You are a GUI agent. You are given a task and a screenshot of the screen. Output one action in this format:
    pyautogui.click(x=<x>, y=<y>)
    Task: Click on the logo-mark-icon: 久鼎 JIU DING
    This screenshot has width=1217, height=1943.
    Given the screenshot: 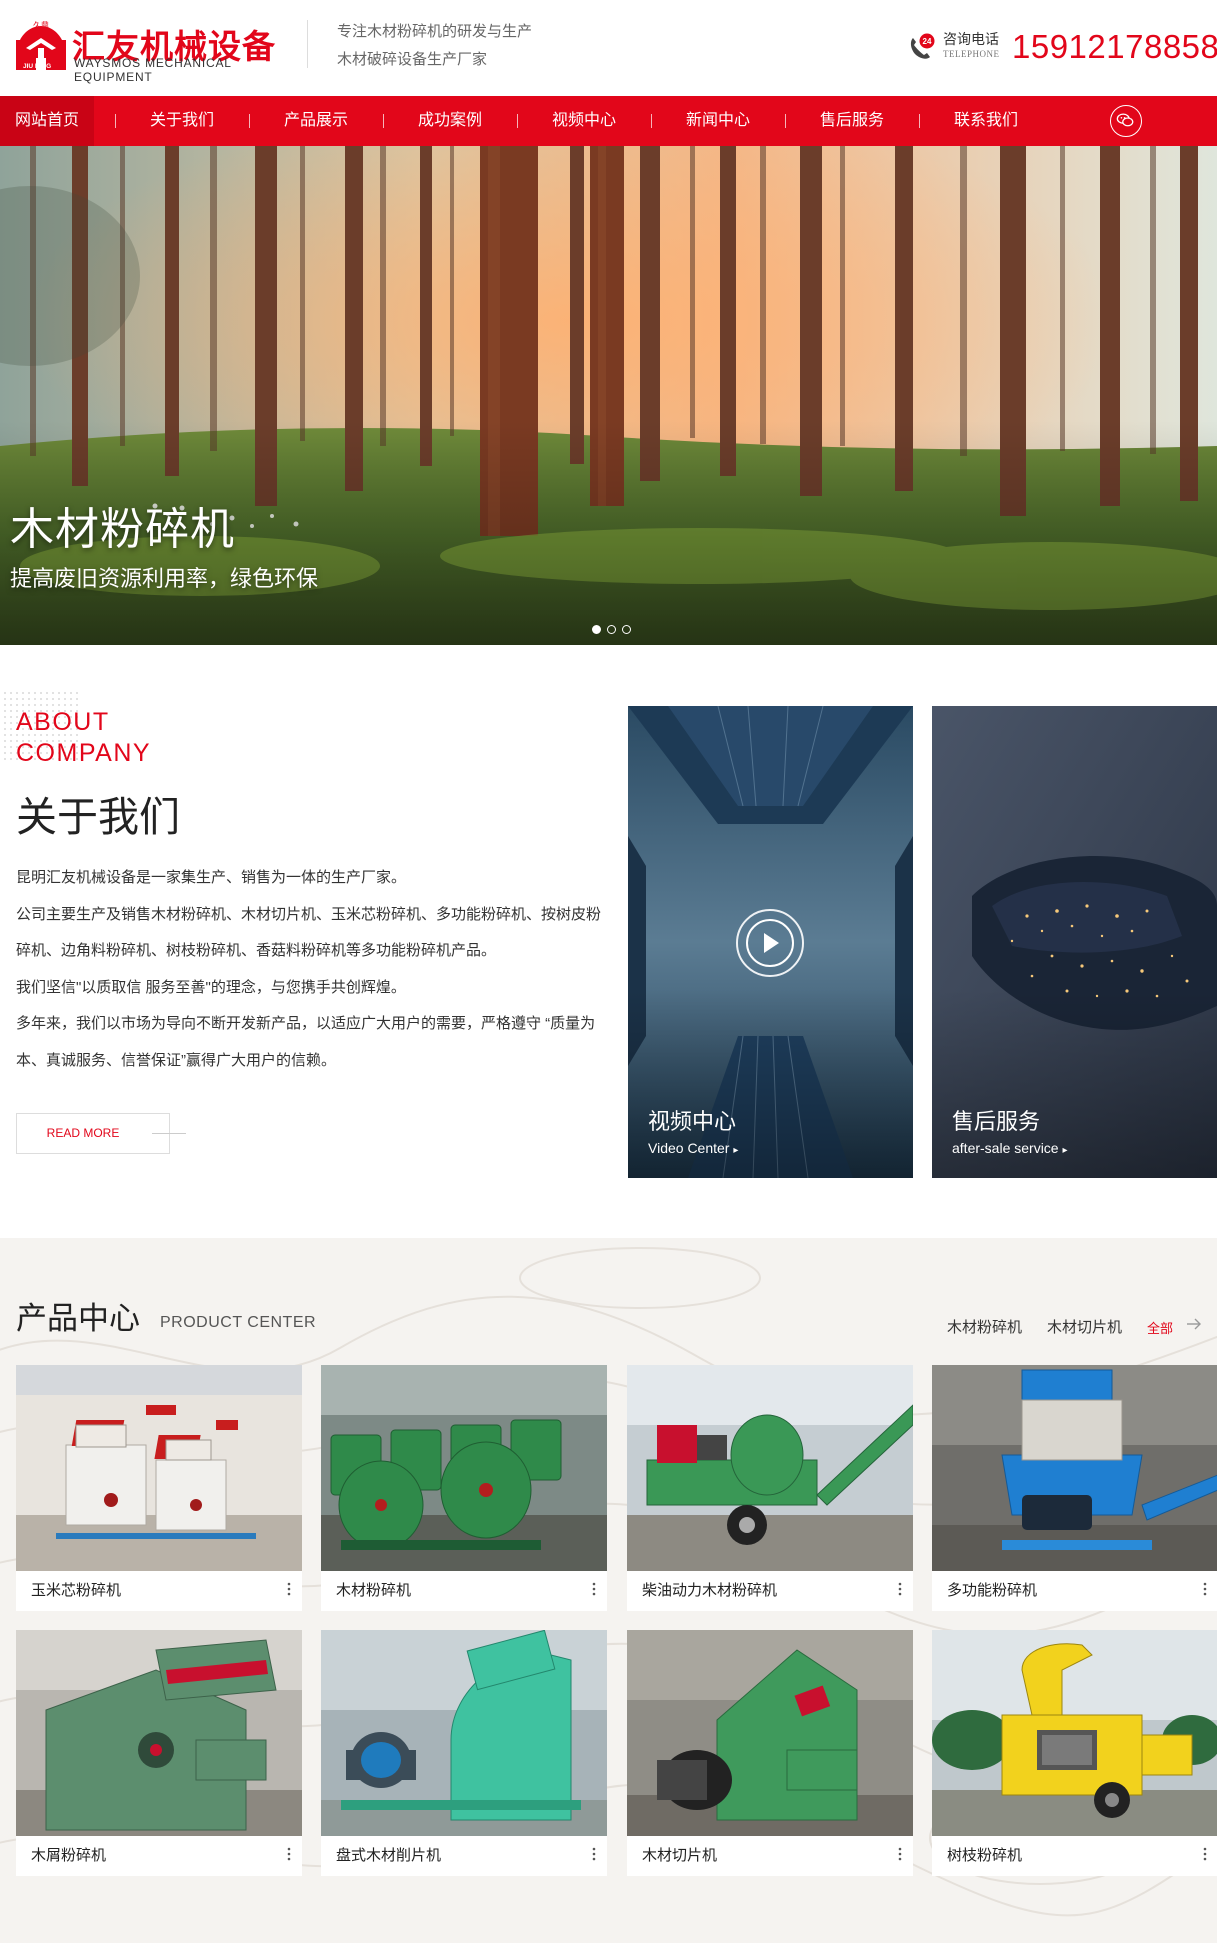 What is the action you would take?
    pyautogui.click(x=41, y=45)
    